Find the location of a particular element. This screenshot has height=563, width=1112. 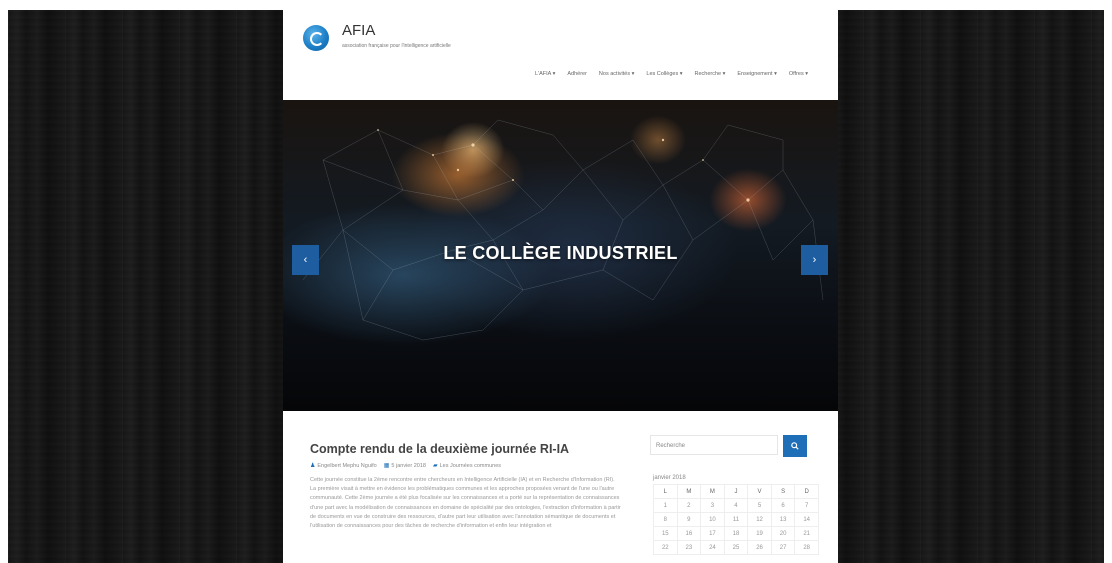

calendar-day: 17 is located at coordinates (712, 533).